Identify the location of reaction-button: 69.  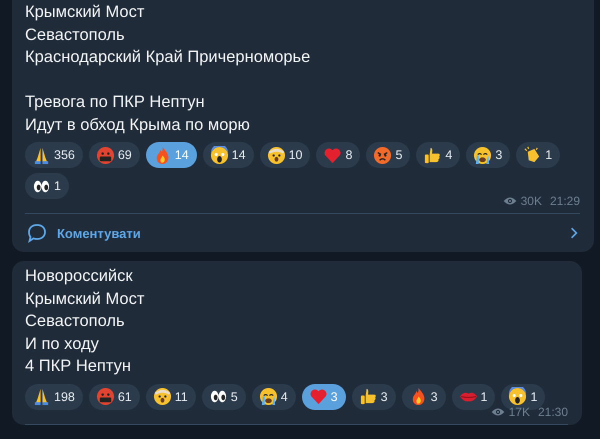
(114, 155).